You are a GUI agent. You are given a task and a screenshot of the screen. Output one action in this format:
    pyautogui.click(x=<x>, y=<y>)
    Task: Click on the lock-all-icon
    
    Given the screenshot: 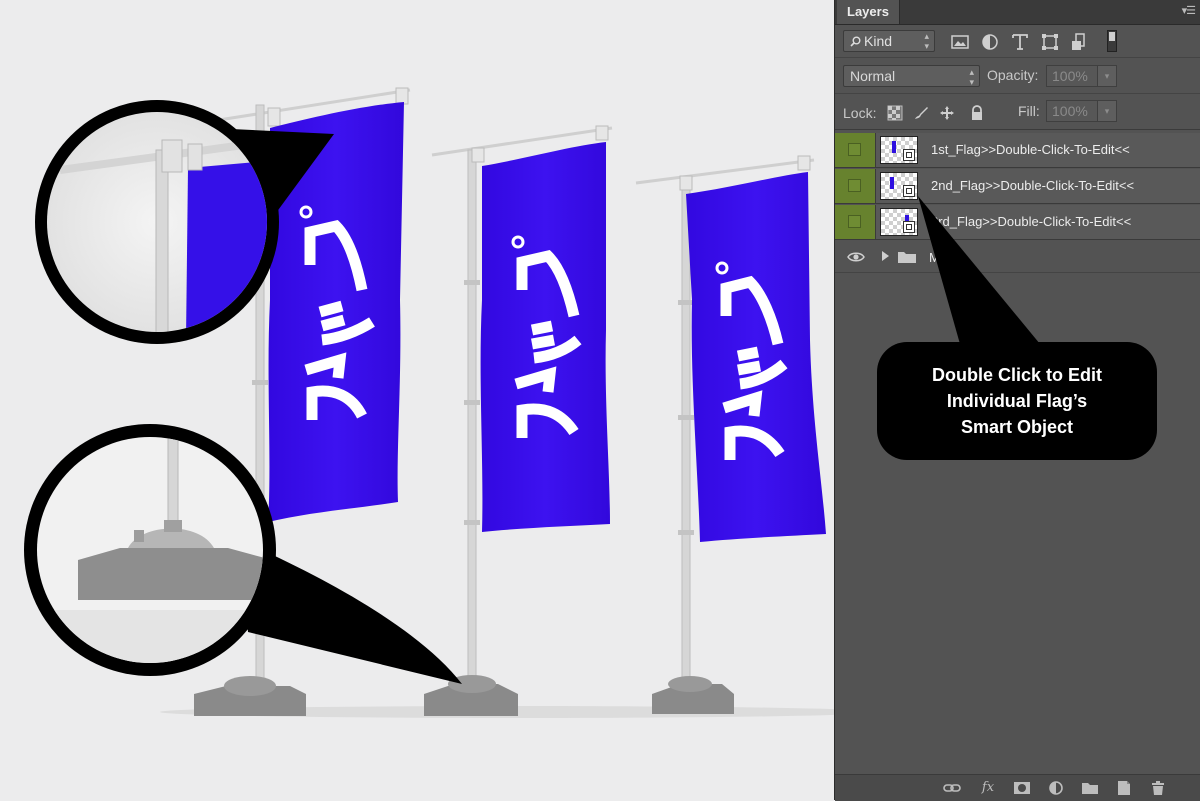 What is the action you would take?
    pyautogui.click(x=977, y=113)
    